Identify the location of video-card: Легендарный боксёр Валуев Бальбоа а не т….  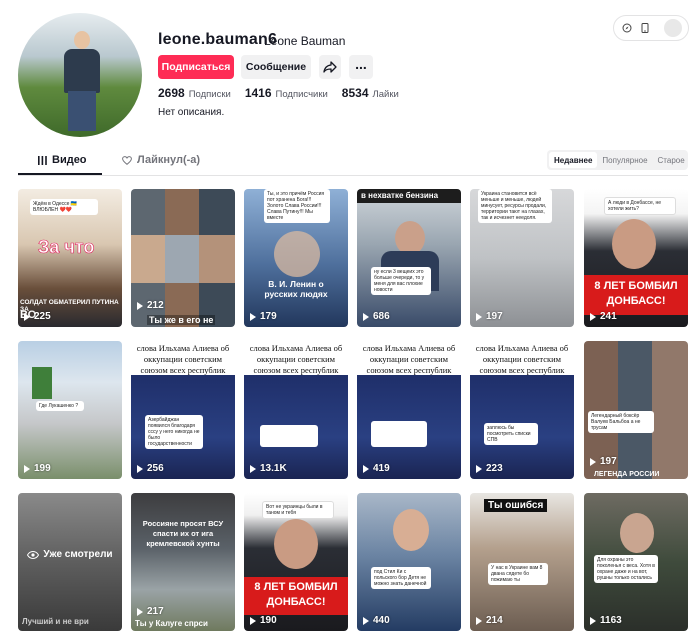
(636, 410).